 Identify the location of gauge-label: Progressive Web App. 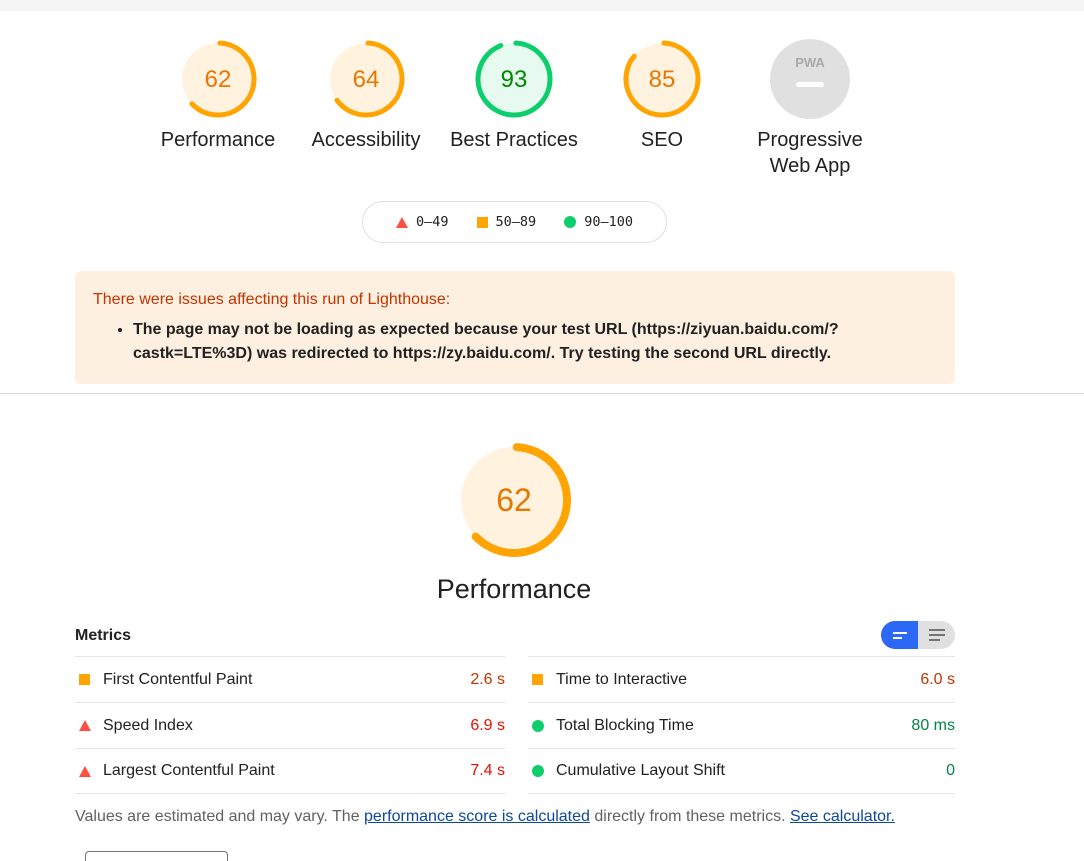
(810, 153).